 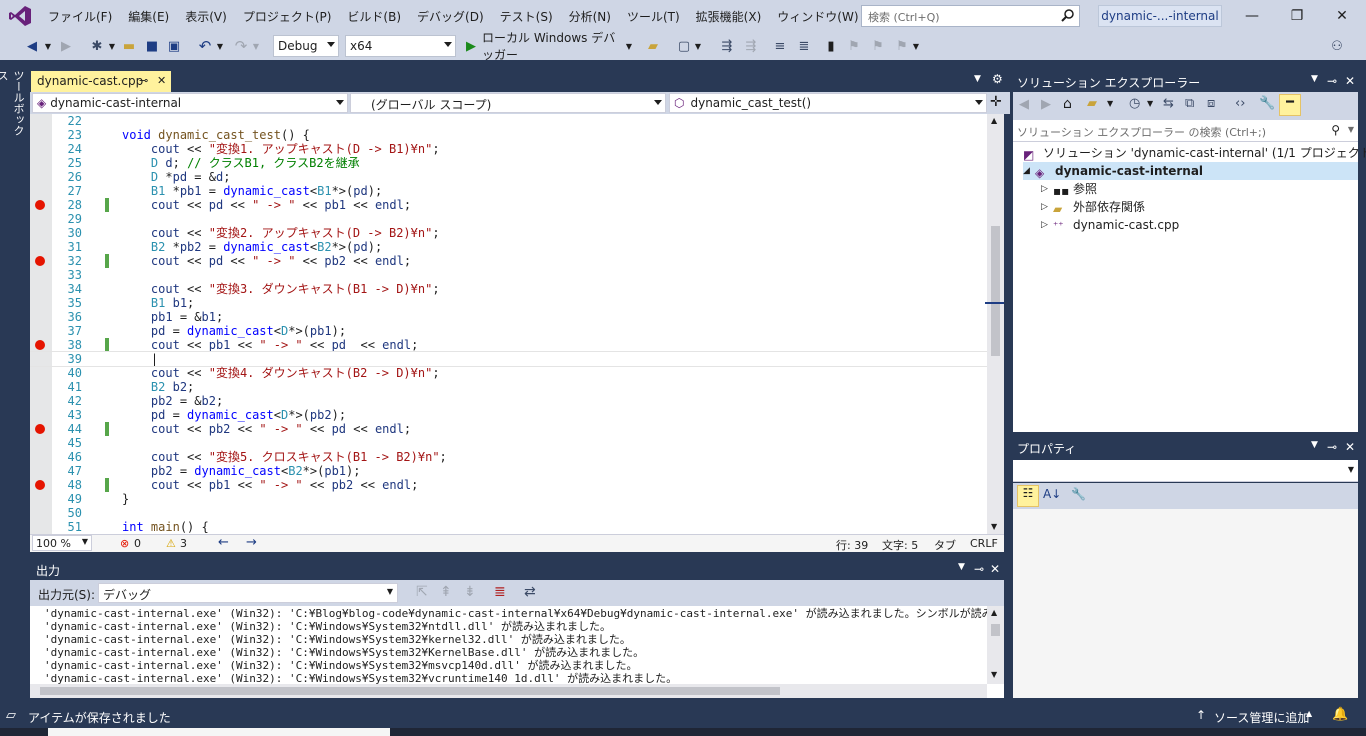 What do you see at coordinates (510, 373) in the screenshot?
I see `code-line: 40 cout << "変換4. ダウンキャスト(B2 -> D)¥n";` at bounding box center [510, 373].